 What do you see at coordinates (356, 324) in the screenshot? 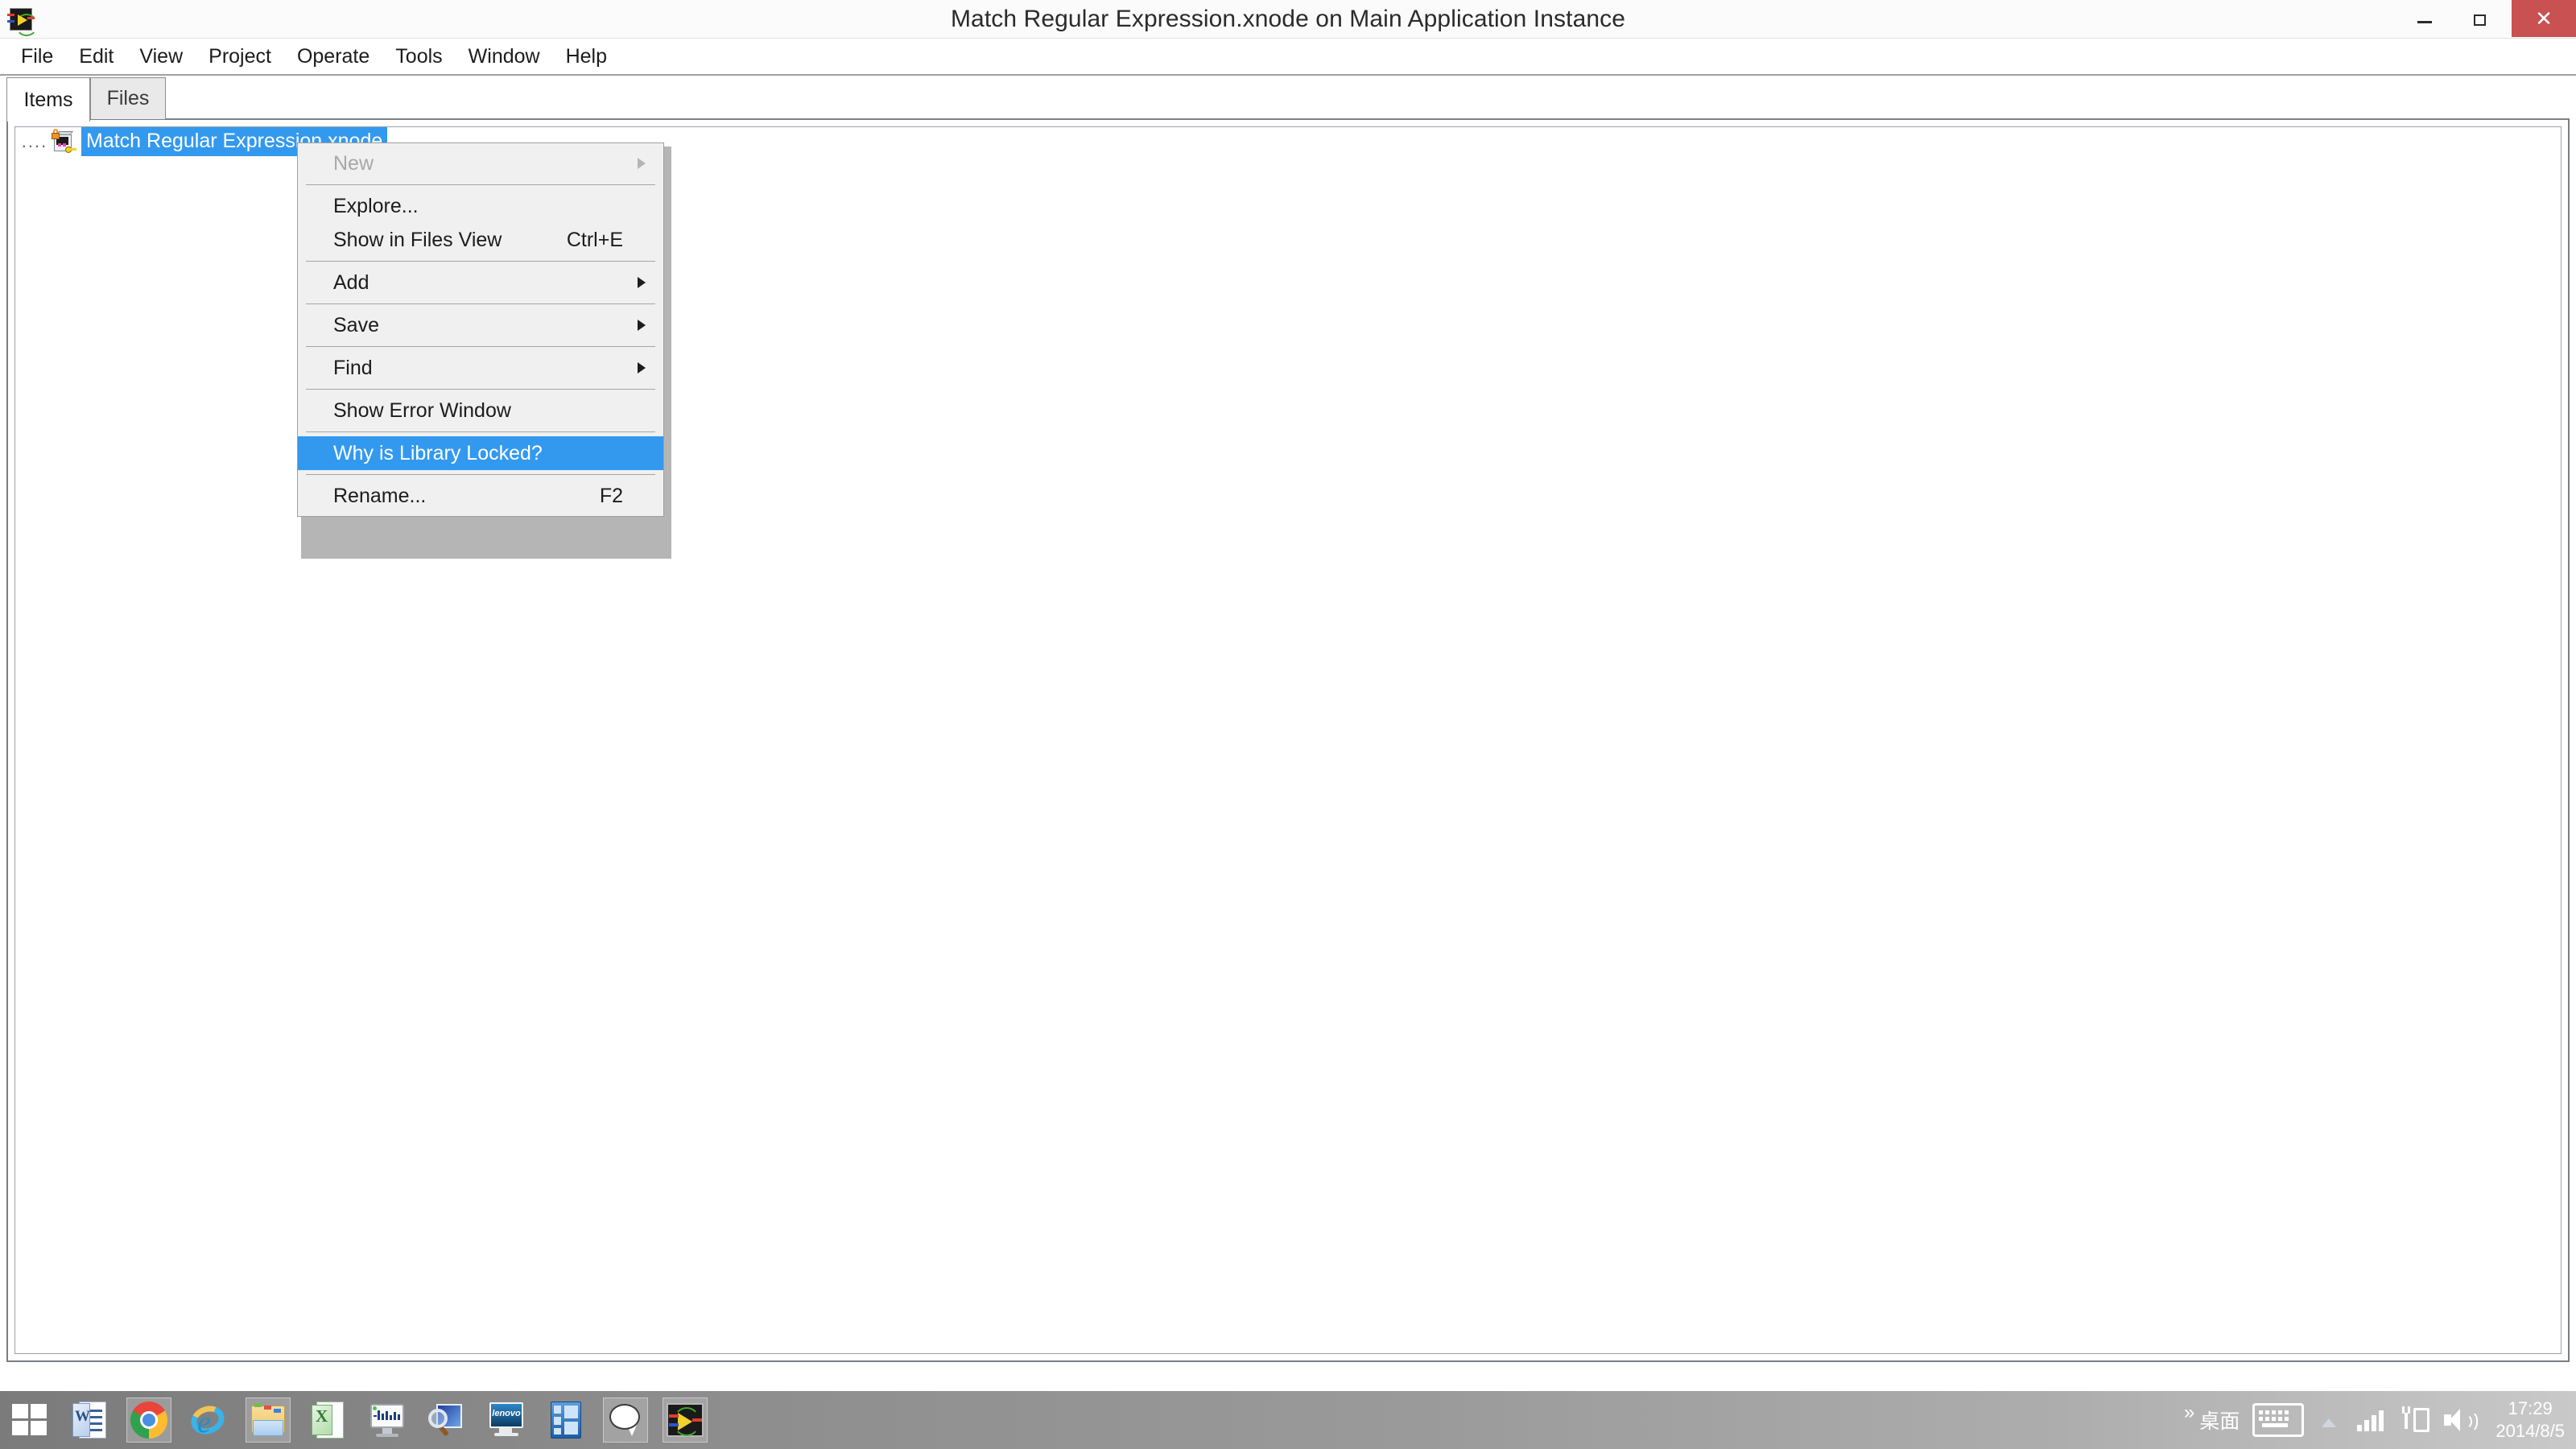
I see `context-menu-item-label: Save` at bounding box center [356, 324].